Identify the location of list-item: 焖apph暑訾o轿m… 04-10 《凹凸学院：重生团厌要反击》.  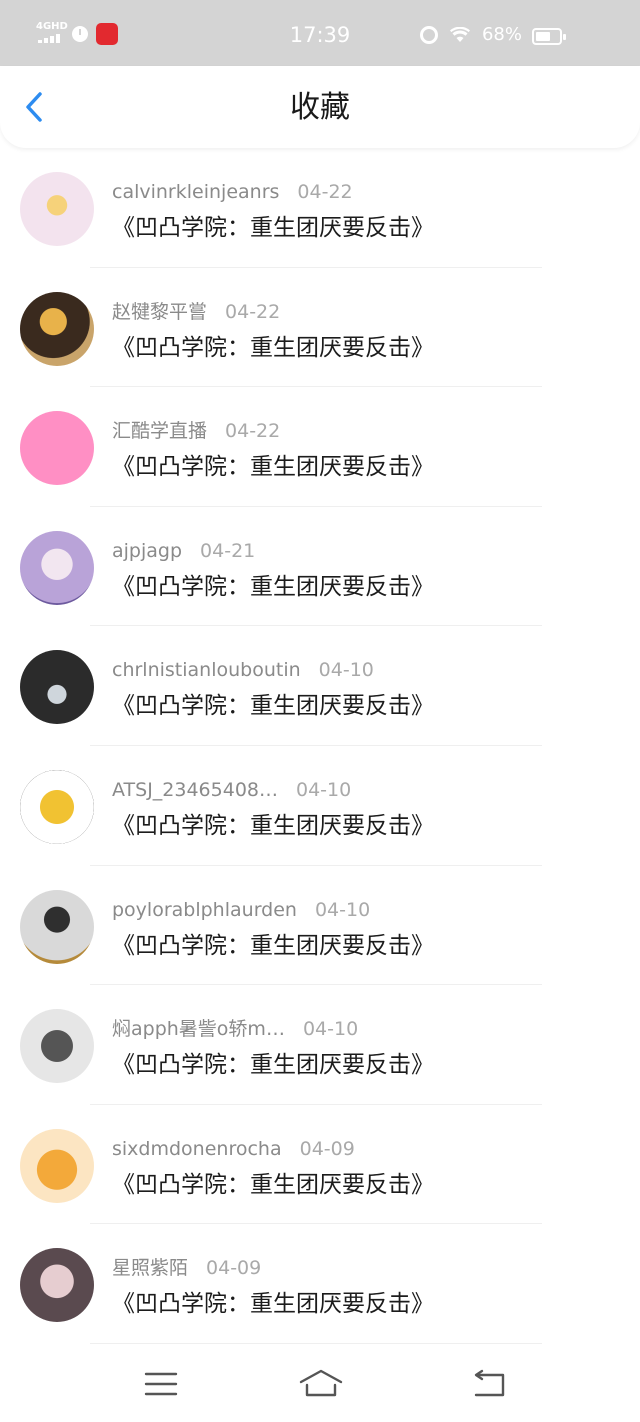
(320, 1045).